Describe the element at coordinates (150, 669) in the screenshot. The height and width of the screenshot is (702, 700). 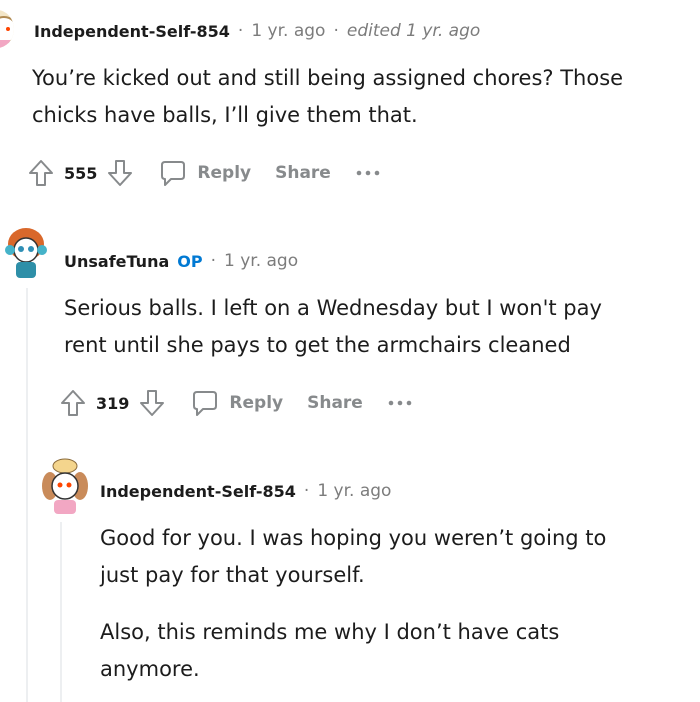
I see `comment-line: anymore.` at that location.